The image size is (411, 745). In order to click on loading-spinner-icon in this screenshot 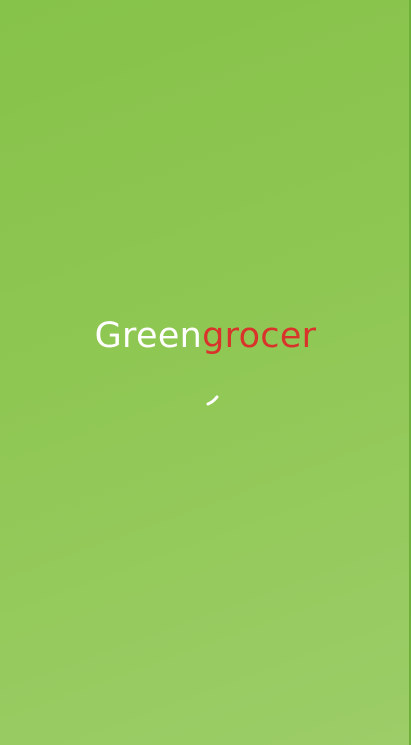, I will do `click(211, 399)`.